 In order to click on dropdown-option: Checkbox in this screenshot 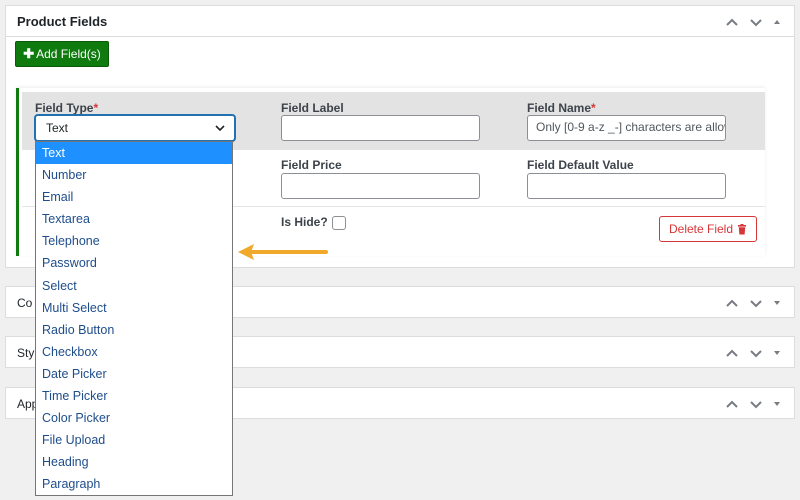, I will do `click(134, 352)`.